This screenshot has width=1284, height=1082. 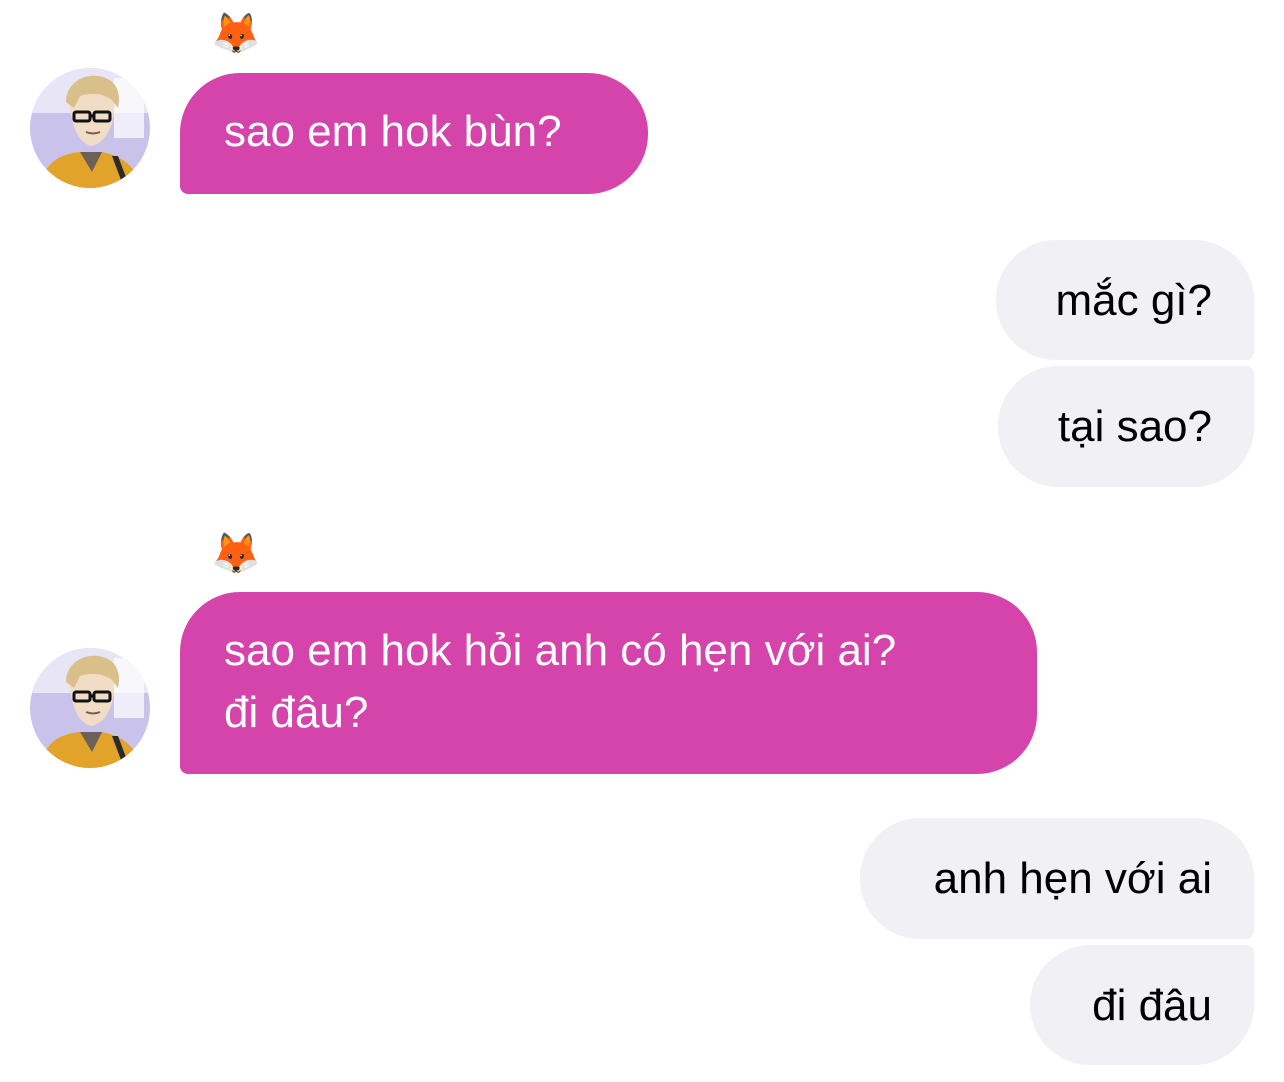 What do you see at coordinates (1142, 1005) in the screenshot?
I see `message-bubble-outgoing: đi đâu` at bounding box center [1142, 1005].